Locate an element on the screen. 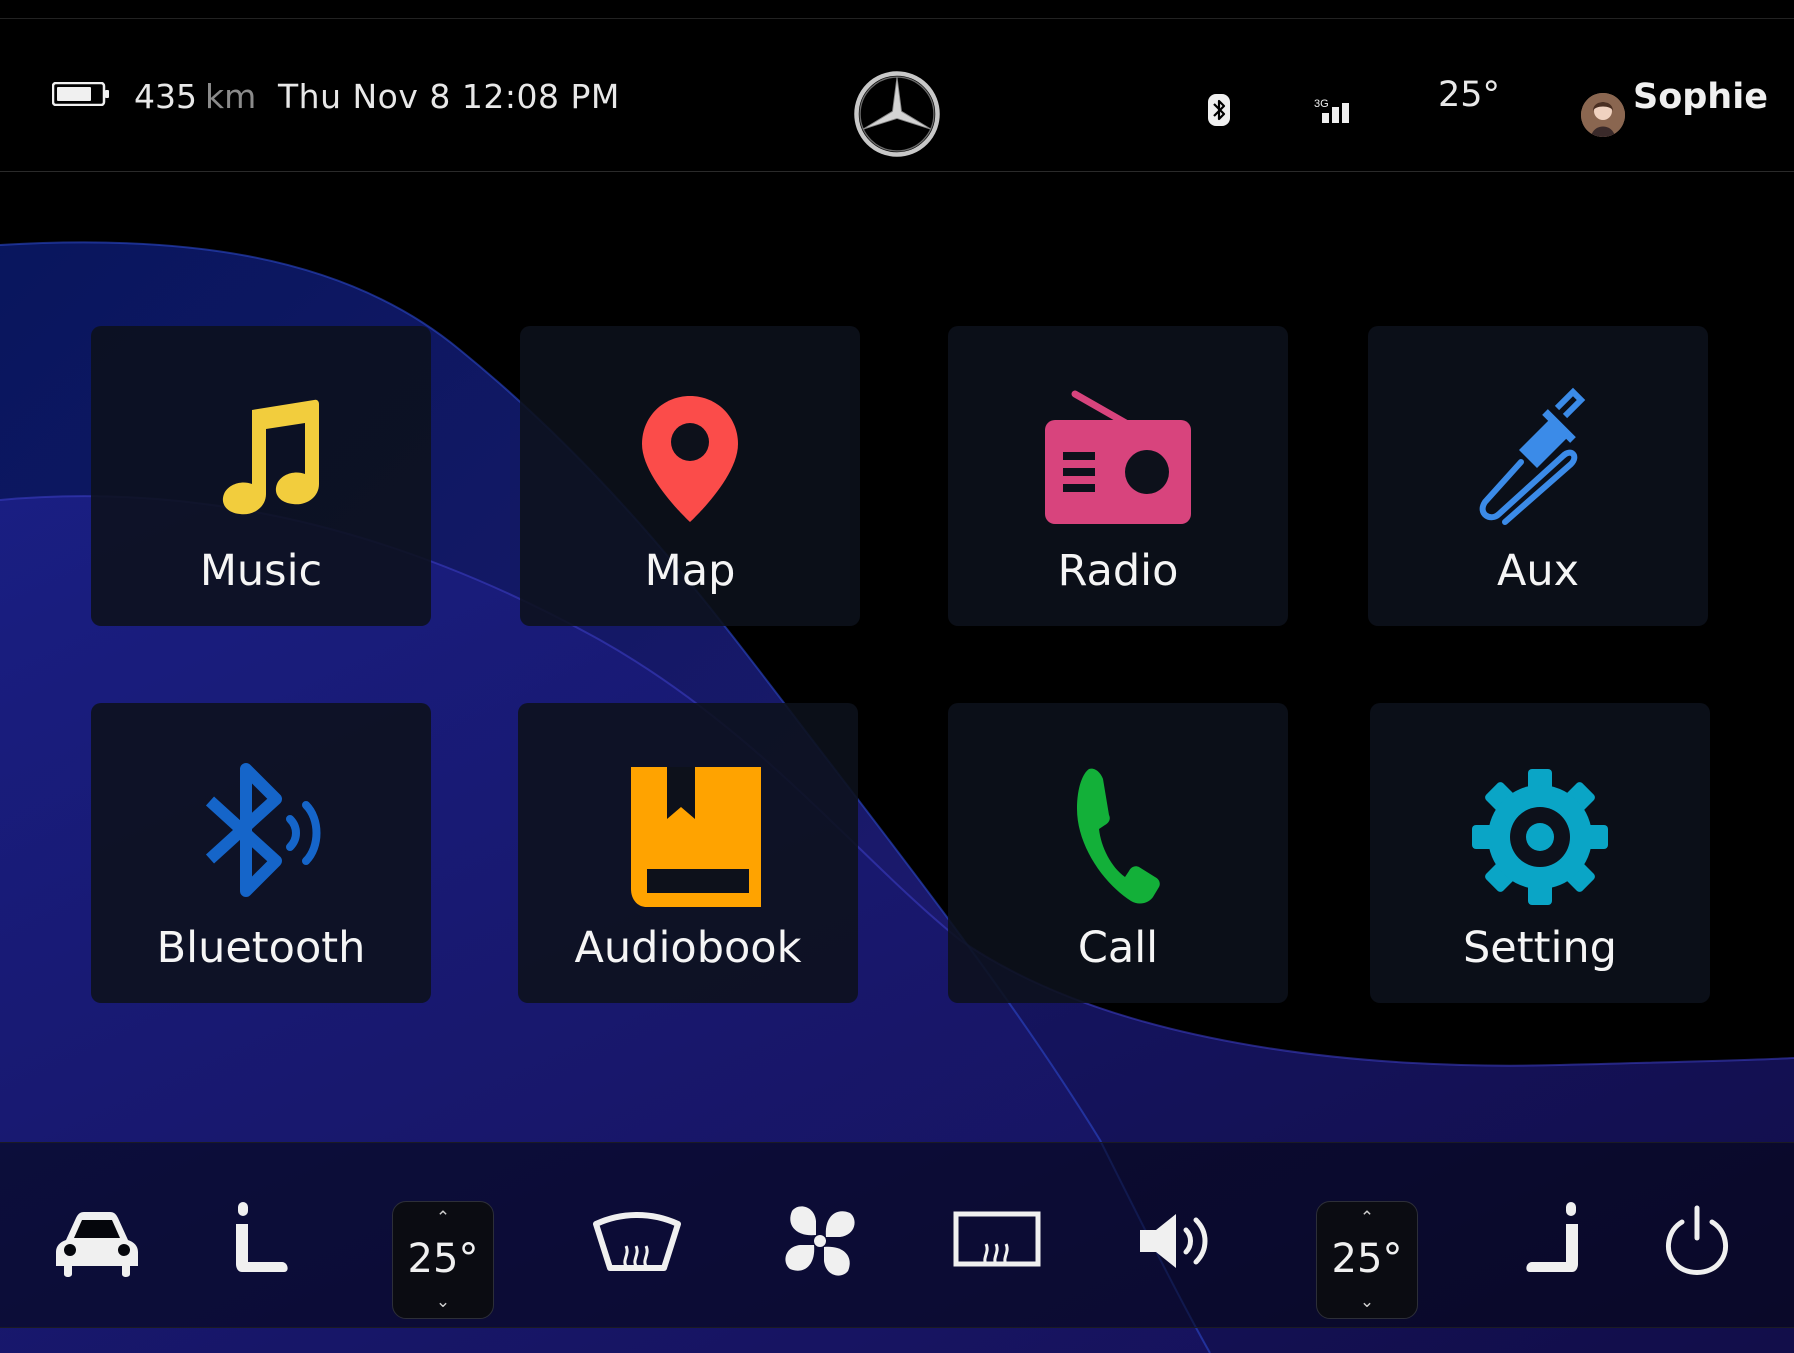 The height and width of the screenshot is (1353, 1794). map-pin-icon is located at coordinates (690, 459).